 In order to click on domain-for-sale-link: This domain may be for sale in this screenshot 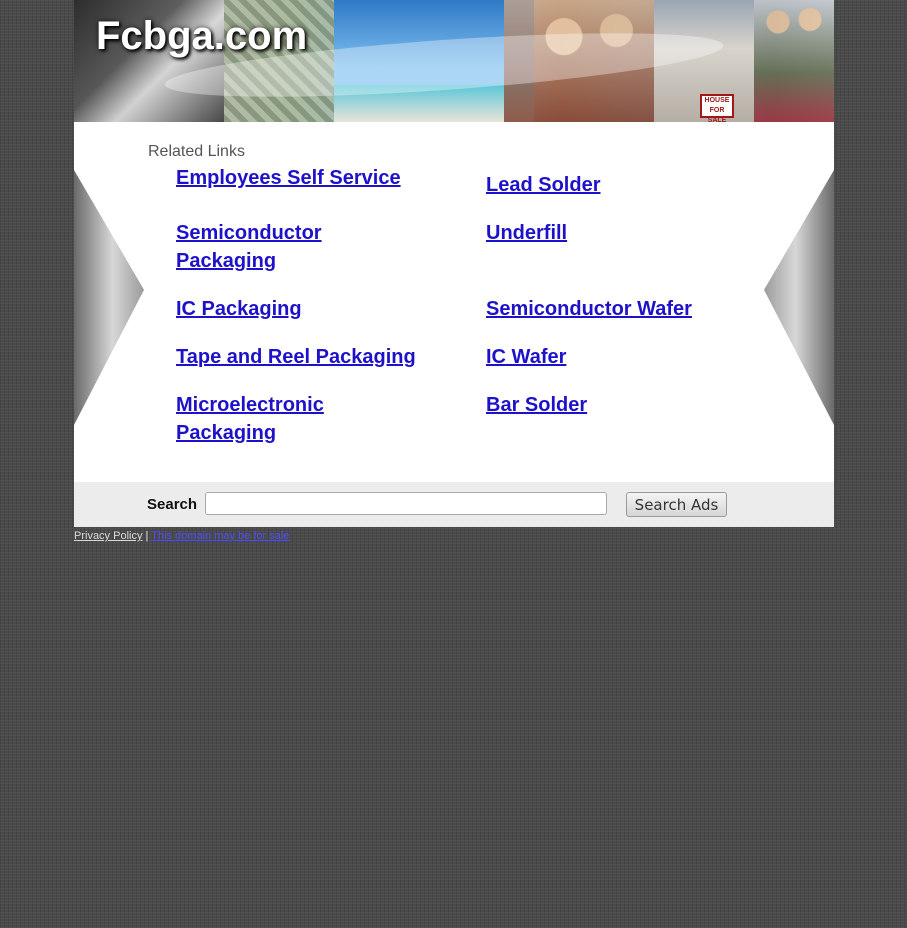, I will do `click(220, 536)`.